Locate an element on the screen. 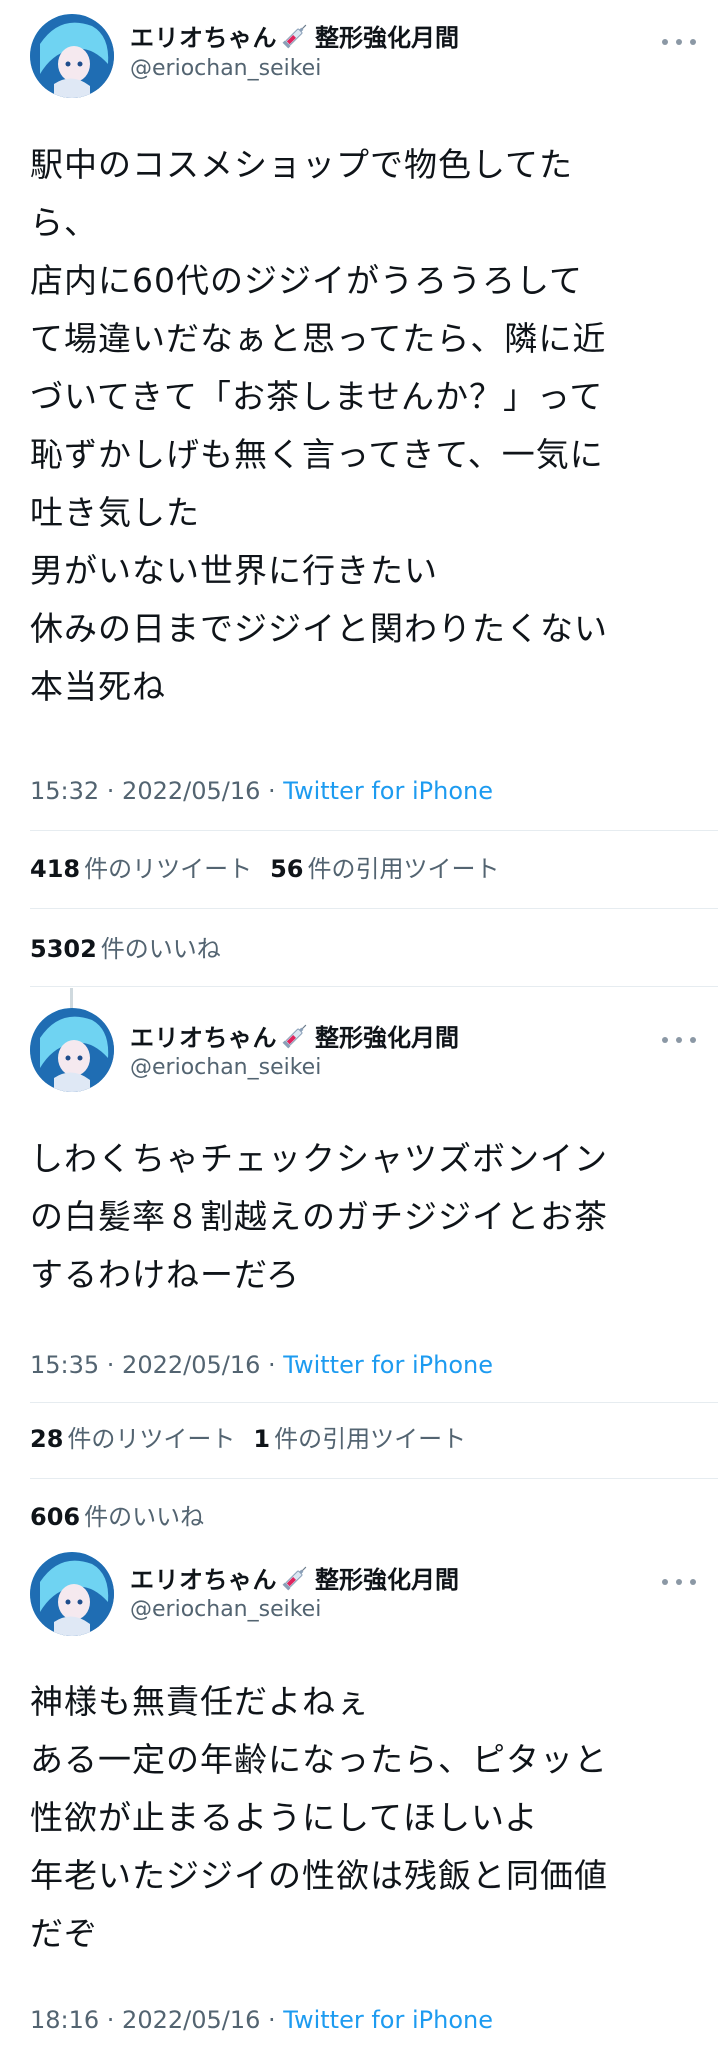 This screenshot has width=718, height=2048. text-line: 性欲が止まるようにしてほしいよ is located at coordinates (284, 1817).